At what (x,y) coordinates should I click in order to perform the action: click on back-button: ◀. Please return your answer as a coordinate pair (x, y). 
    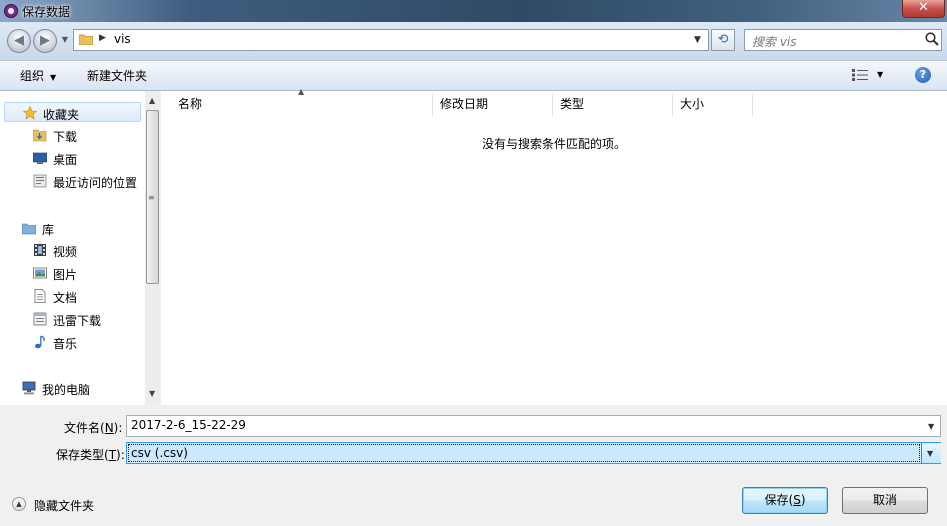
    Looking at the image, I should click on (19, 41).